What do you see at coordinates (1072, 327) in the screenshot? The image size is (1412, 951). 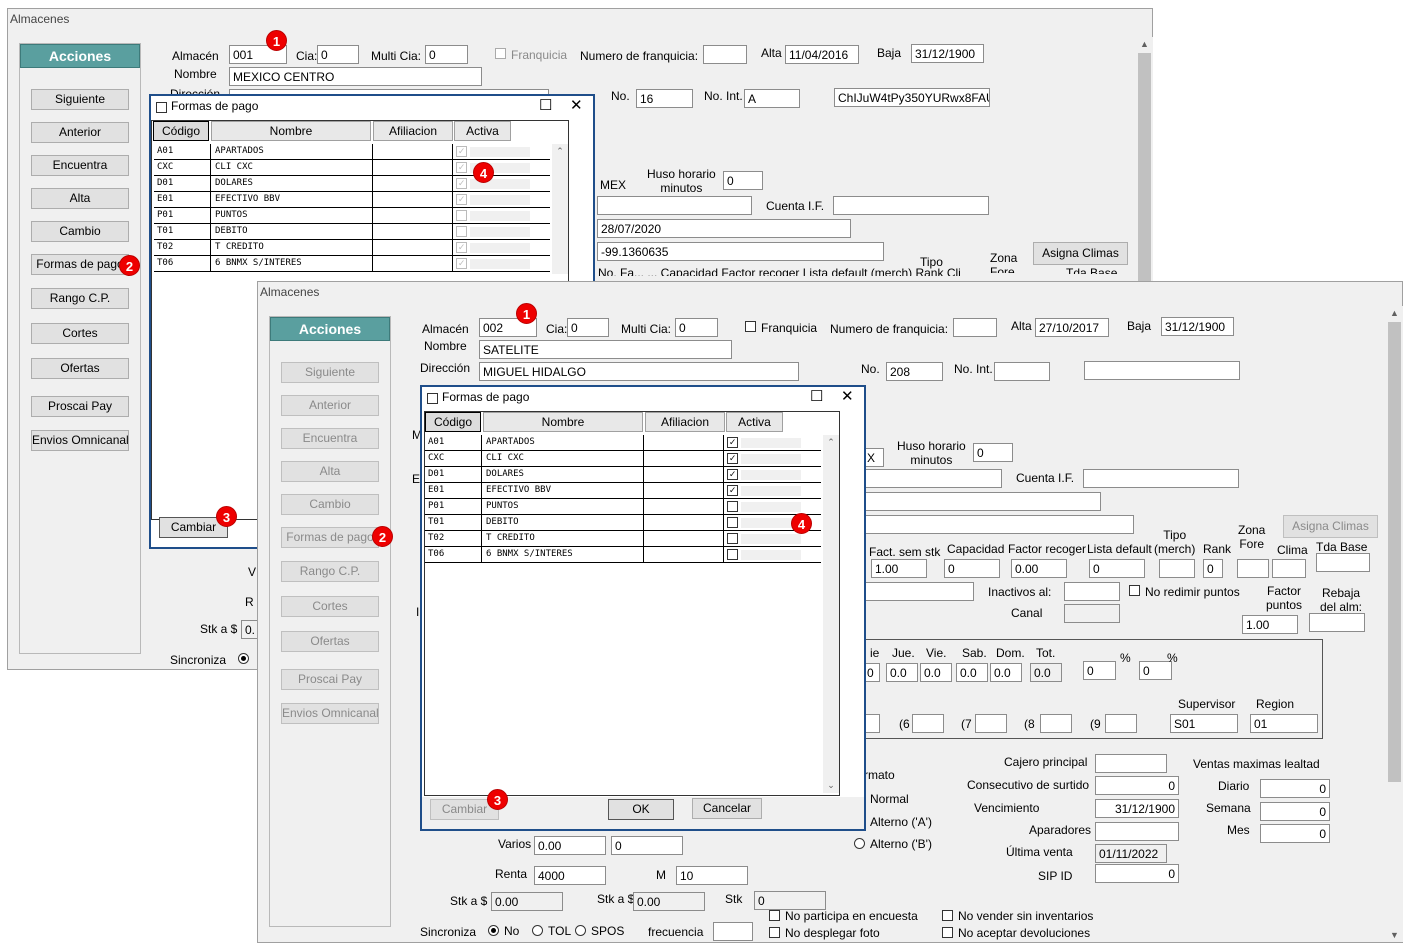 I see `alta-field: 27/10/2017` at bounding box center [1072, 327].